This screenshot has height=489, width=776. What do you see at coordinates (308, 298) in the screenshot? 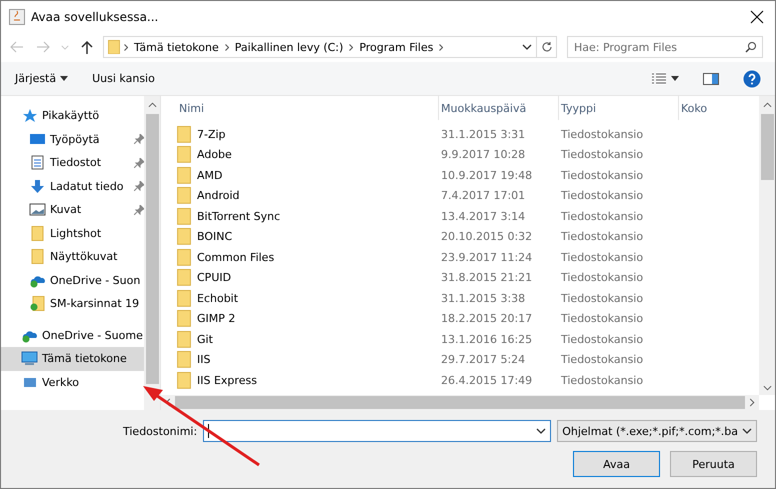
I see `file-name: Echobit` at bounding box center [308, 298].